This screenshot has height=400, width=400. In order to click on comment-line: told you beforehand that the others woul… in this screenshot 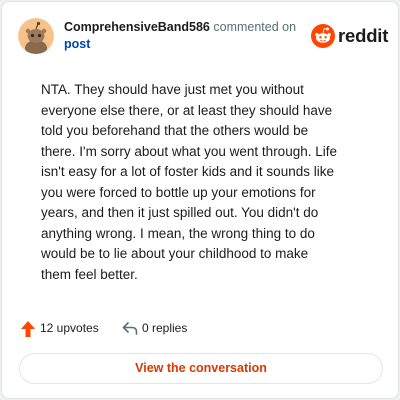, I will do `click(175, 130)`.